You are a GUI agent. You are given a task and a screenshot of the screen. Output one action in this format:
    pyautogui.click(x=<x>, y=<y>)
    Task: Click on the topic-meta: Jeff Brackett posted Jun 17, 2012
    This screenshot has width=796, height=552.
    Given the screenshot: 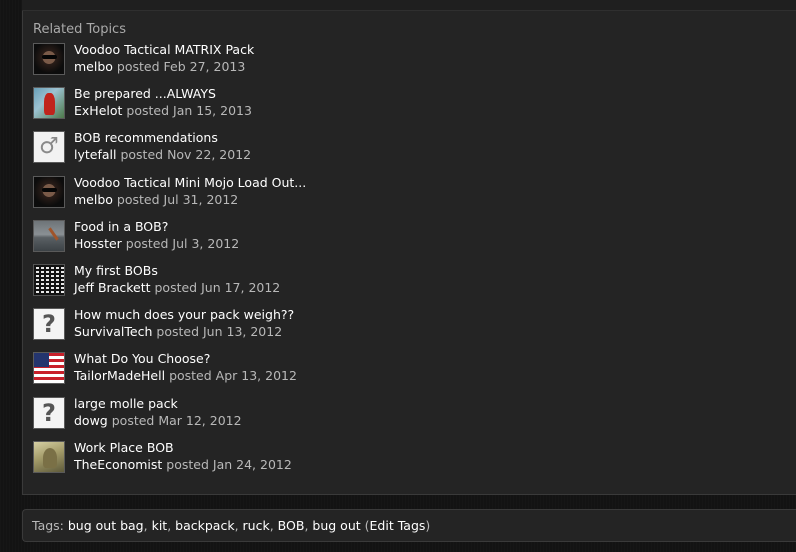 What is the action you would take?
    pyautogui.click(x=177, y=287)
    